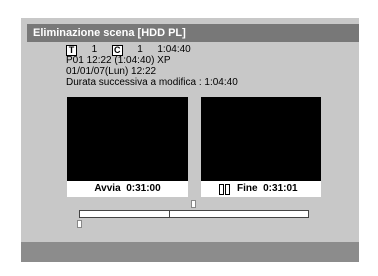 The height and width of the screenshot is (276, 378). I want to click on start-caption: Avvia 0:31:00, so click(127, 189).